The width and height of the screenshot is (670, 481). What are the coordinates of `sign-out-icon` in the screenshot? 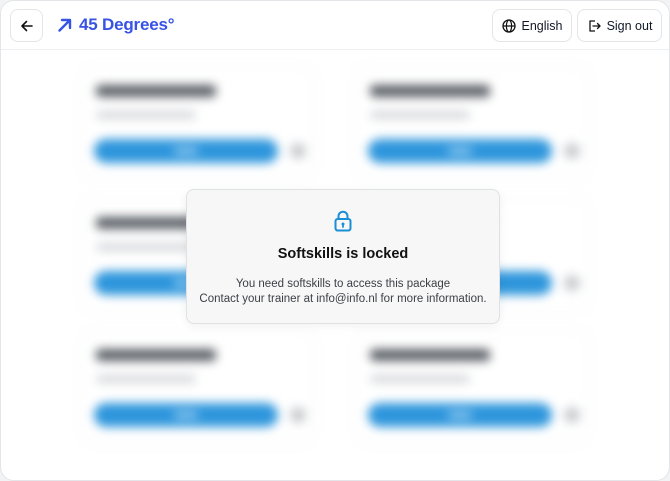 It's located at (594, 25).